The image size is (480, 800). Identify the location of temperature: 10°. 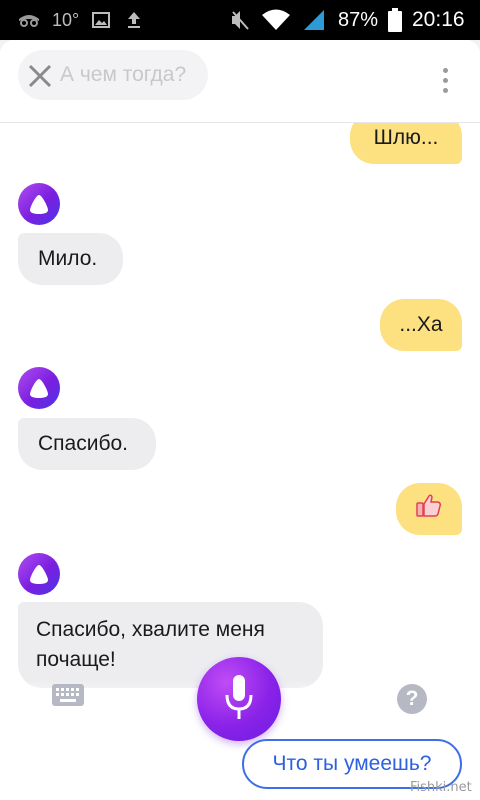
(66, 19).